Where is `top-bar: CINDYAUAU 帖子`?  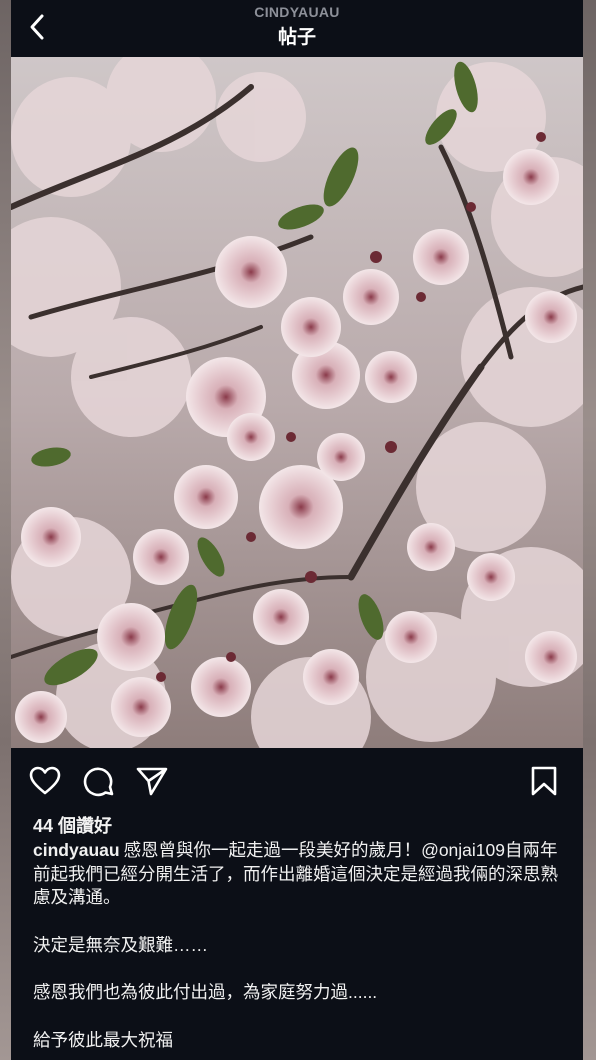
top-bar: CINDYAUAU 帖子 is located at coordinates (297, 28).